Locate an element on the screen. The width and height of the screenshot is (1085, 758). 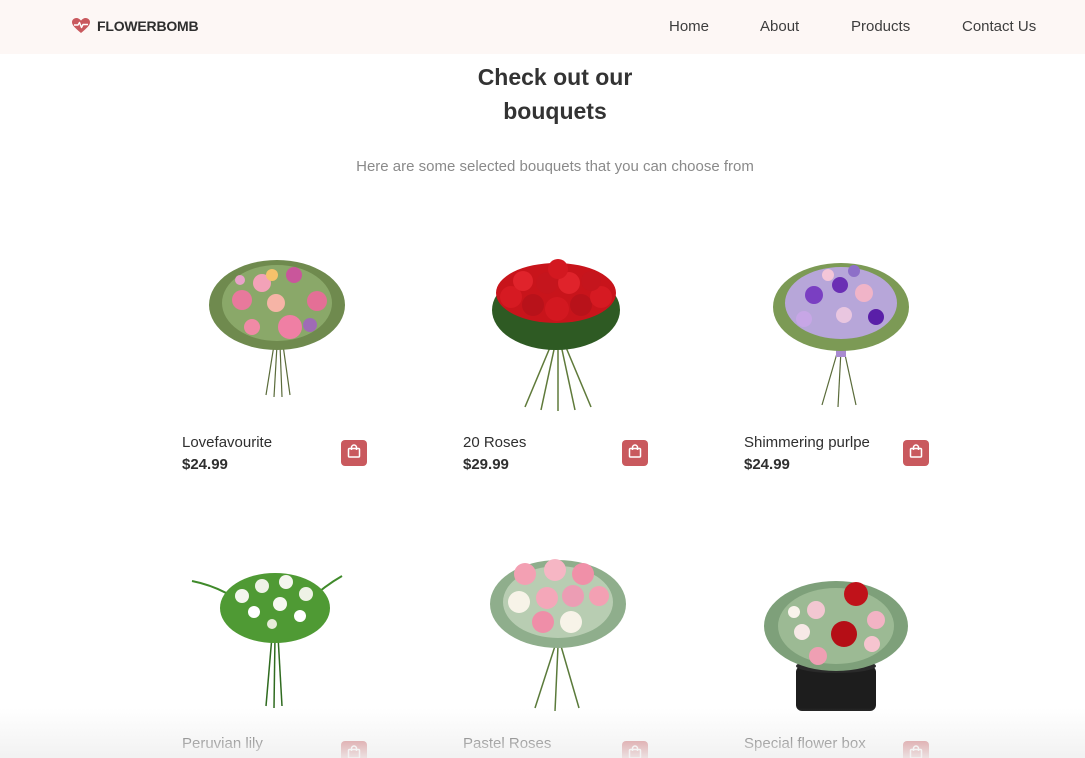
nav-about: About is located at coordinates (779, 26).